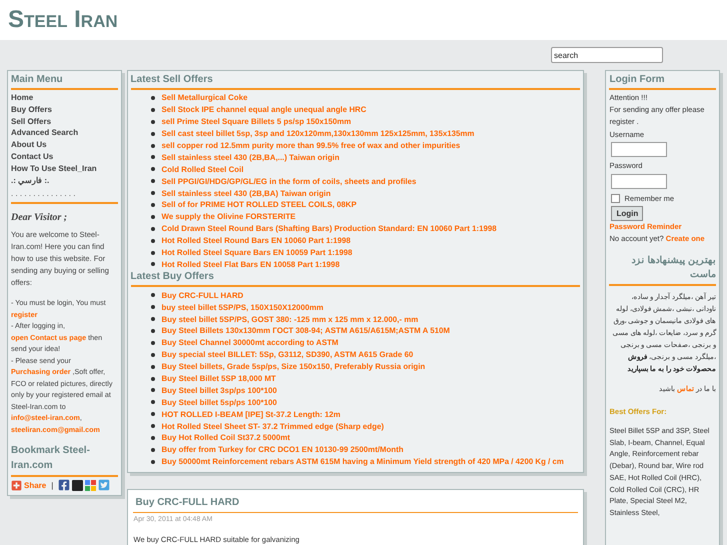 This screenshot has height=545, width=727. I want to click on password-field, so click(639, 181).